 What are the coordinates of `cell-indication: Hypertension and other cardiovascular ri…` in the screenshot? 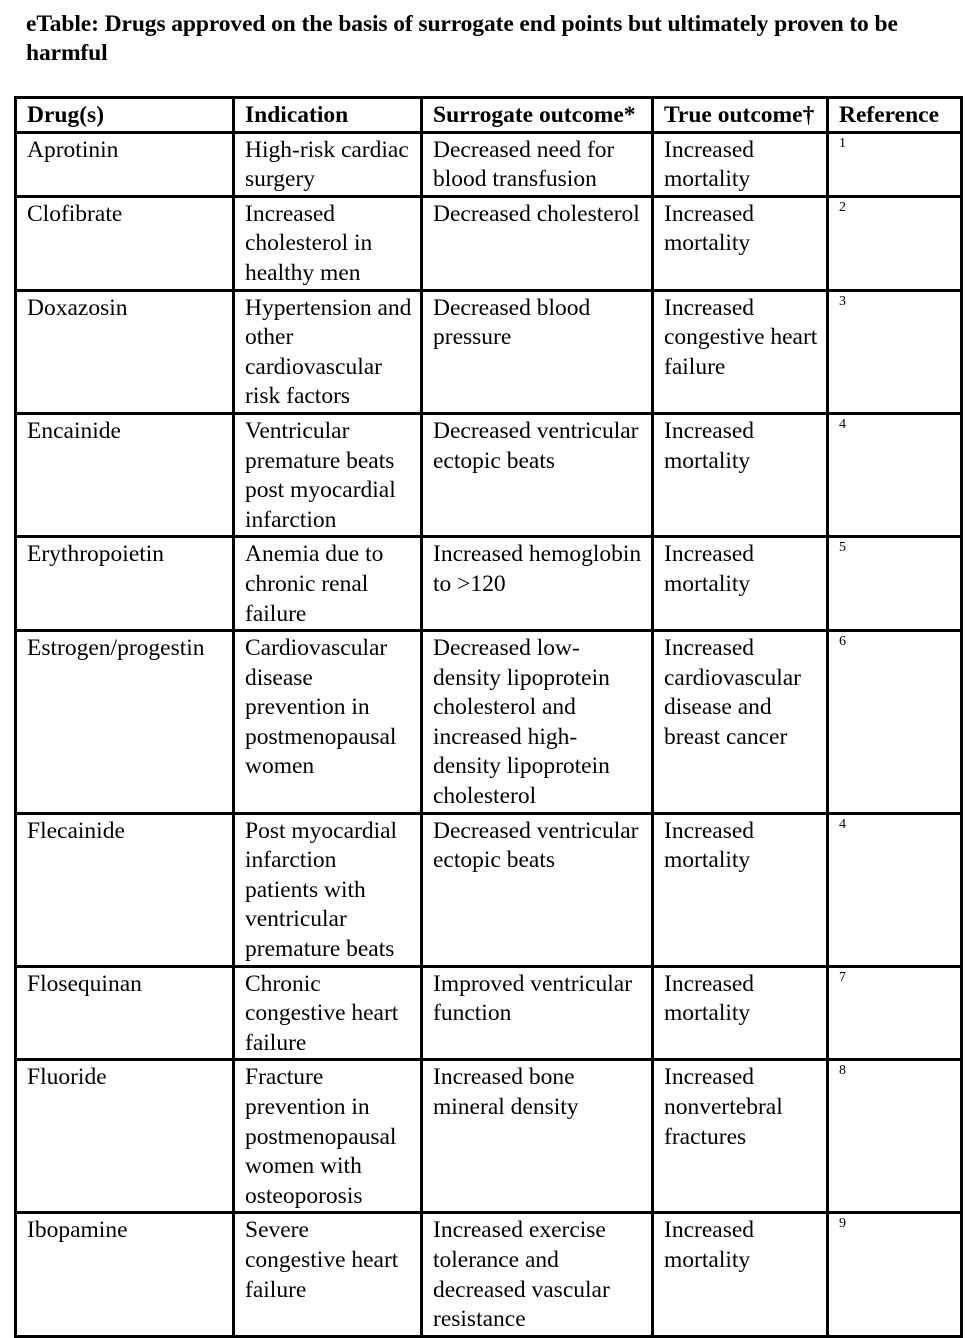 It's located at (327, 351).